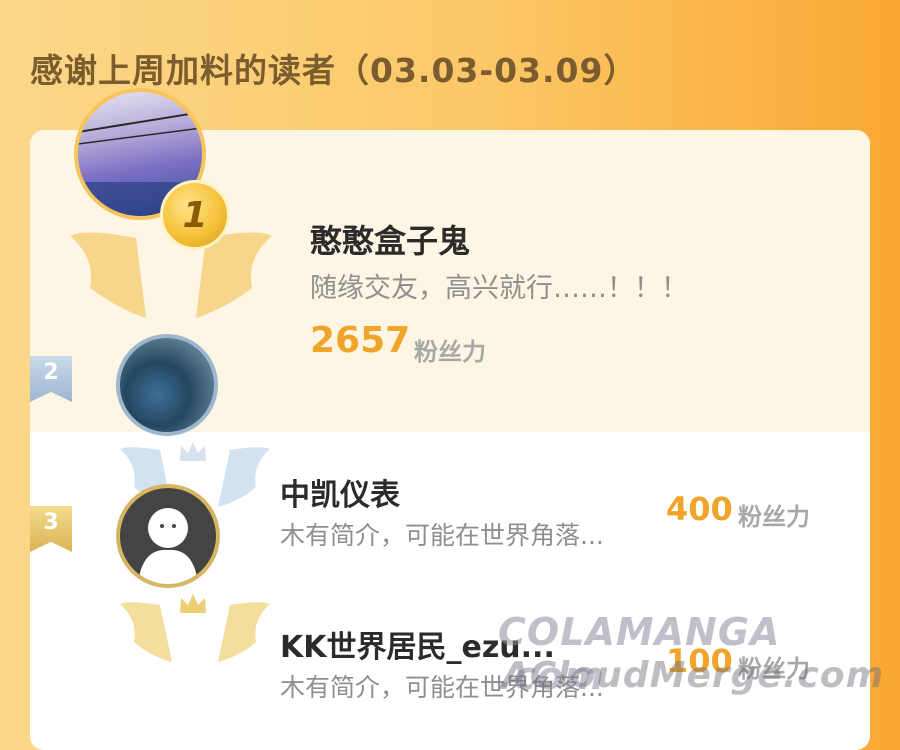 The width and height of the screenshot is (900, 750). What do you see at coordinates (340, 492) in the screenshot?
I see `reader-name: 中凯仪表` at bounding box center [340, 492].